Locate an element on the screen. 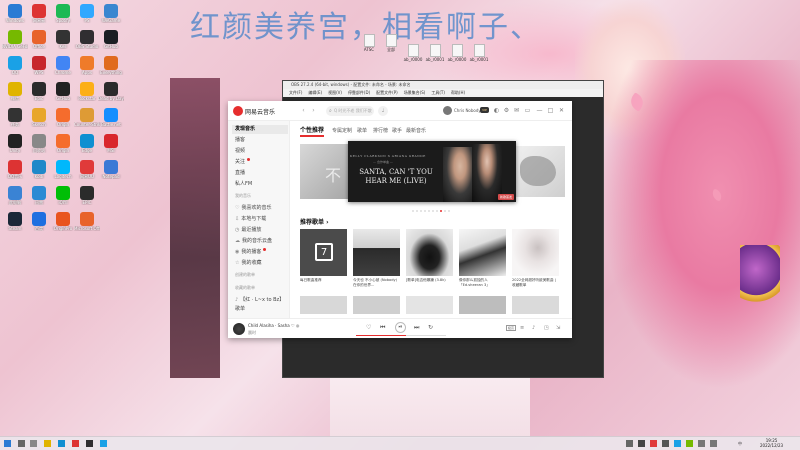 This screenshot has height=450, width=800. sidebar-item: ◷ 最近播放 is located at coordinates (260, 230).